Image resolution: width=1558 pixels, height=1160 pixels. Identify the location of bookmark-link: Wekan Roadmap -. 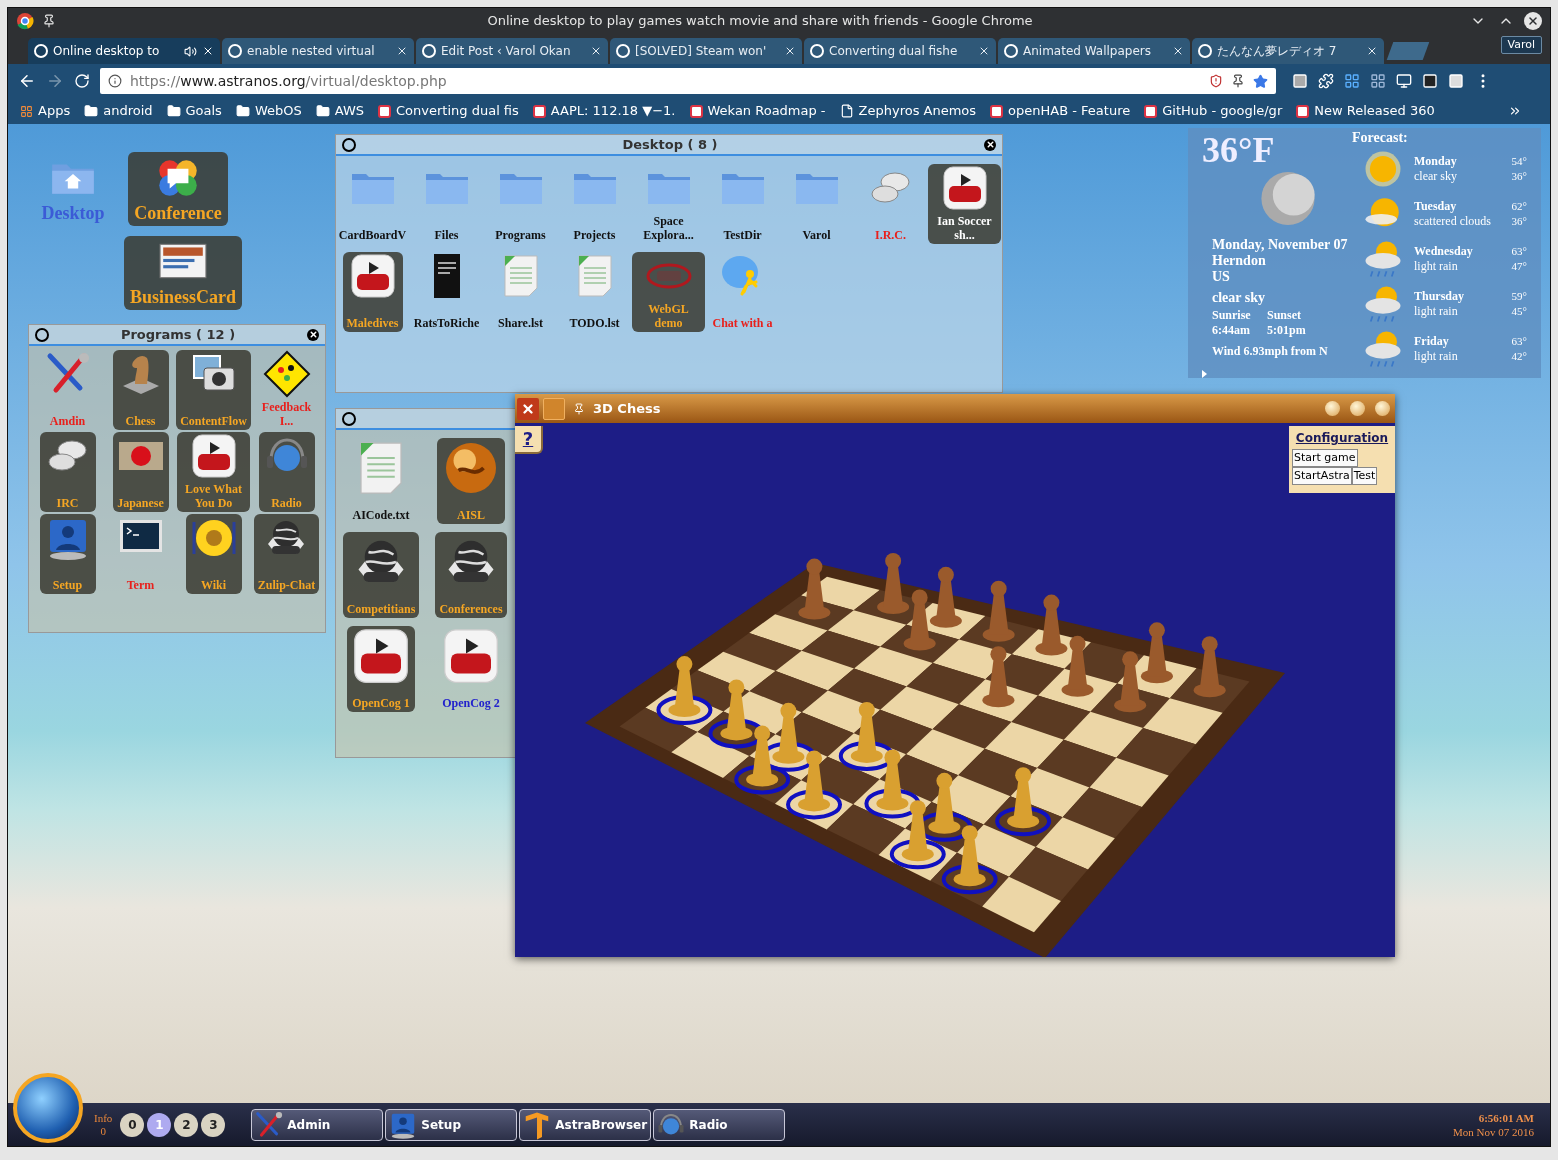
(757, 111).